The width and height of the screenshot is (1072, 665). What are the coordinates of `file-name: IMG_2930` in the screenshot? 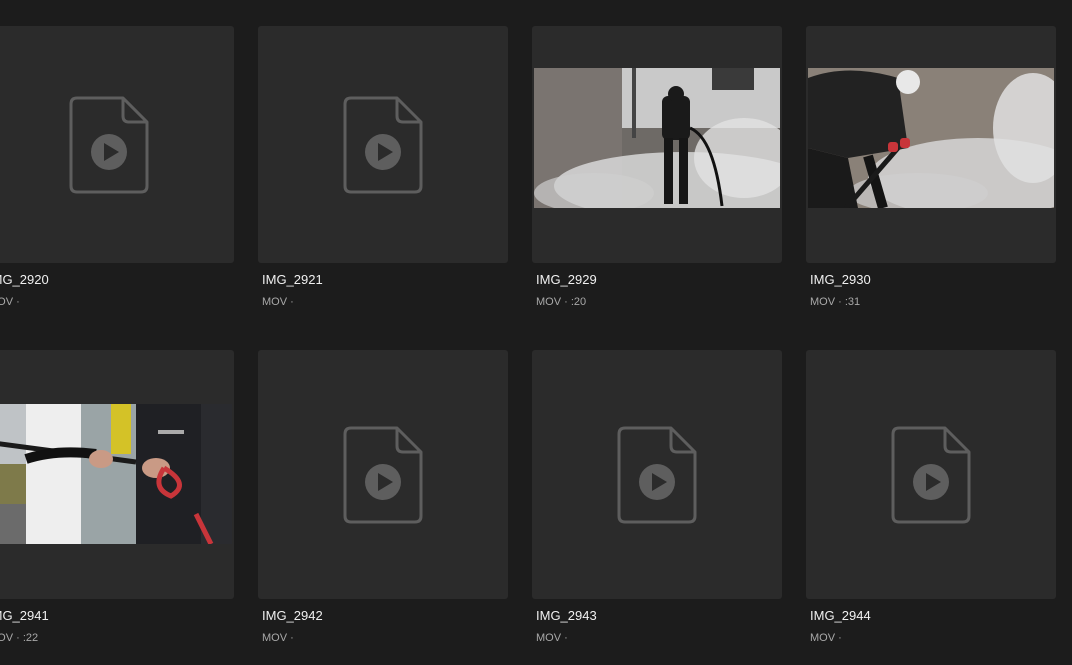 It's located at (840, 279).